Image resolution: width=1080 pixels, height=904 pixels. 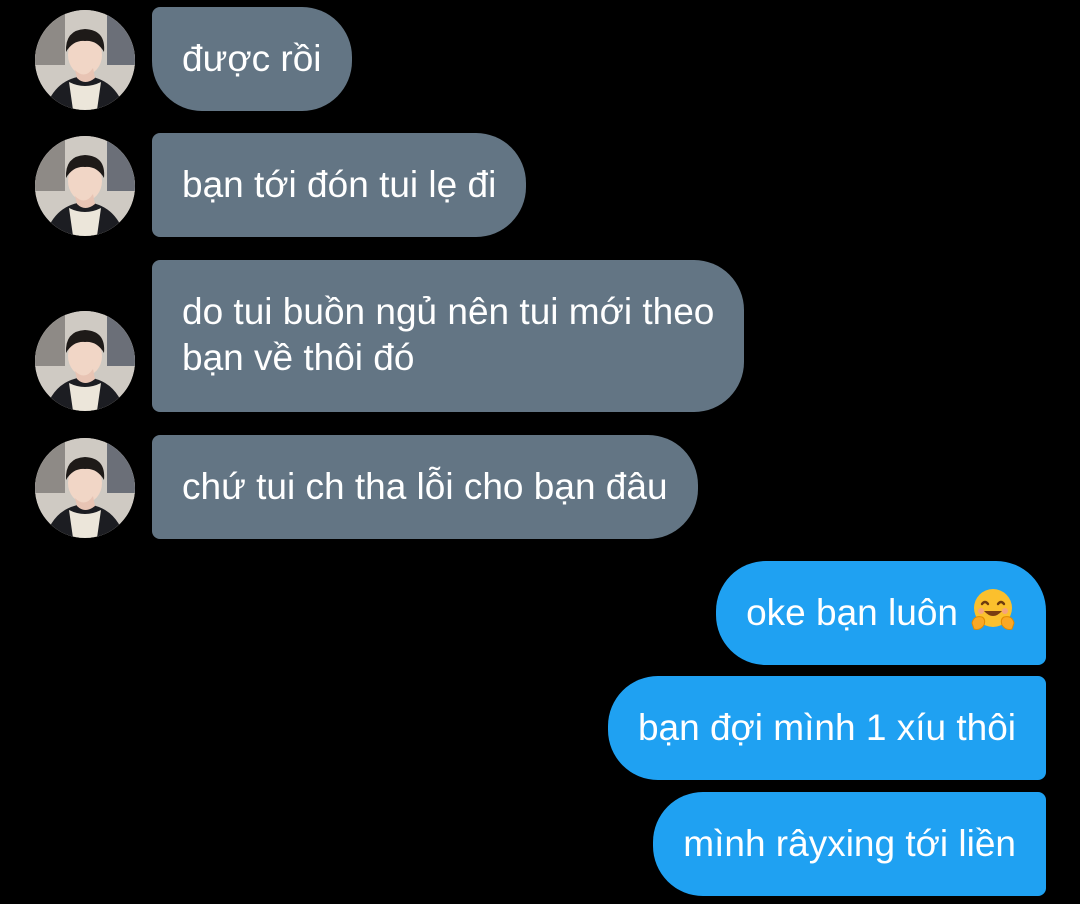 I want to click on message-text-line: bạn về thôi đó, so click(x=298, y=357).